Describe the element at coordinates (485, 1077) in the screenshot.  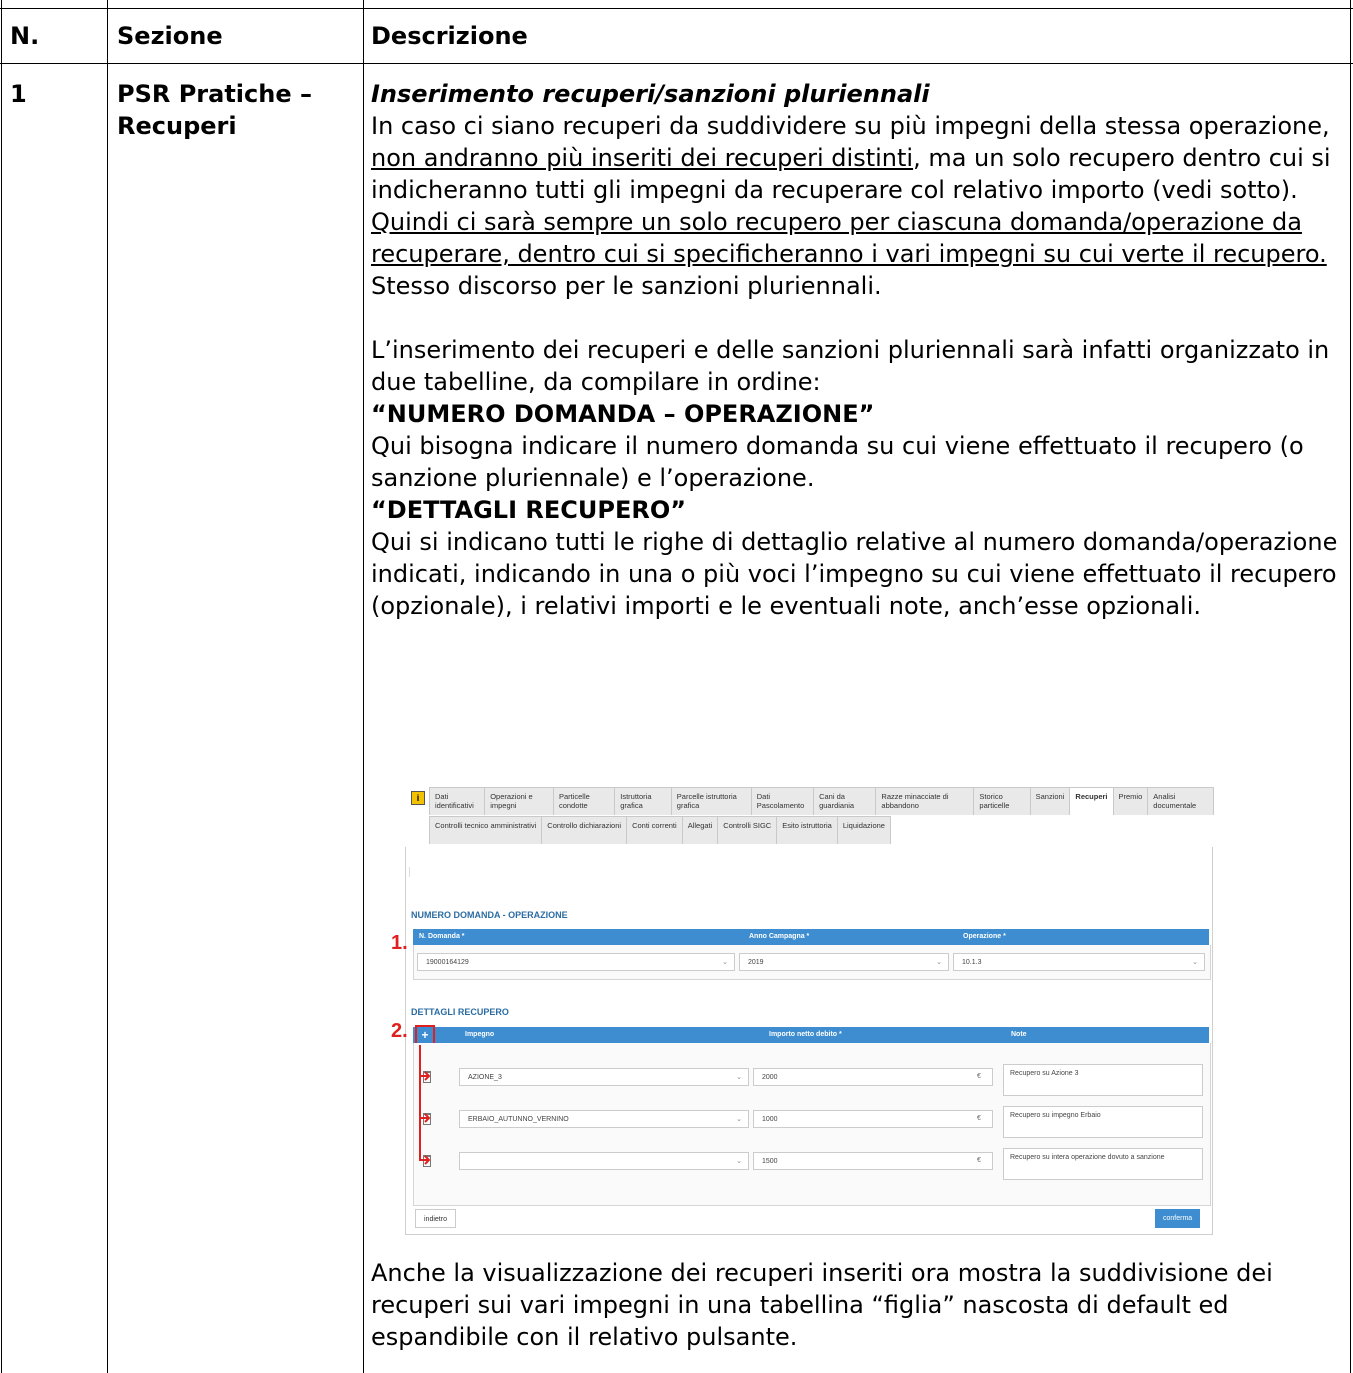
I see `impegno-value: AZIONE_3` at that location.